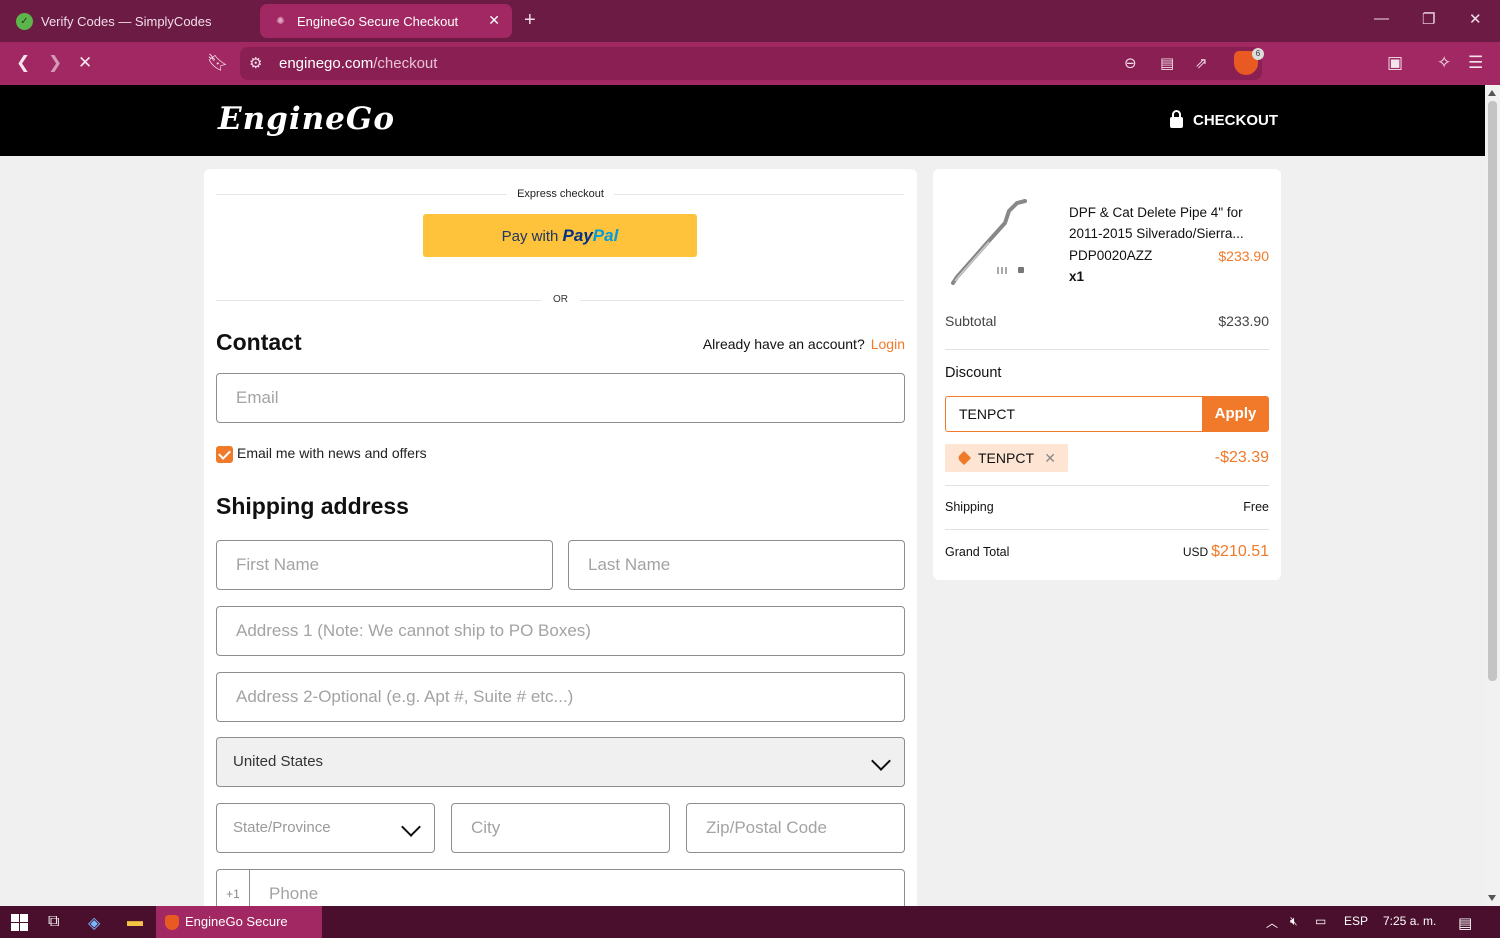 The height and width of the screenshot is (938, 1500). Describe the element at coordinates (1492, 898) in the screenshot. I see `scroll-down-icon` at that location.